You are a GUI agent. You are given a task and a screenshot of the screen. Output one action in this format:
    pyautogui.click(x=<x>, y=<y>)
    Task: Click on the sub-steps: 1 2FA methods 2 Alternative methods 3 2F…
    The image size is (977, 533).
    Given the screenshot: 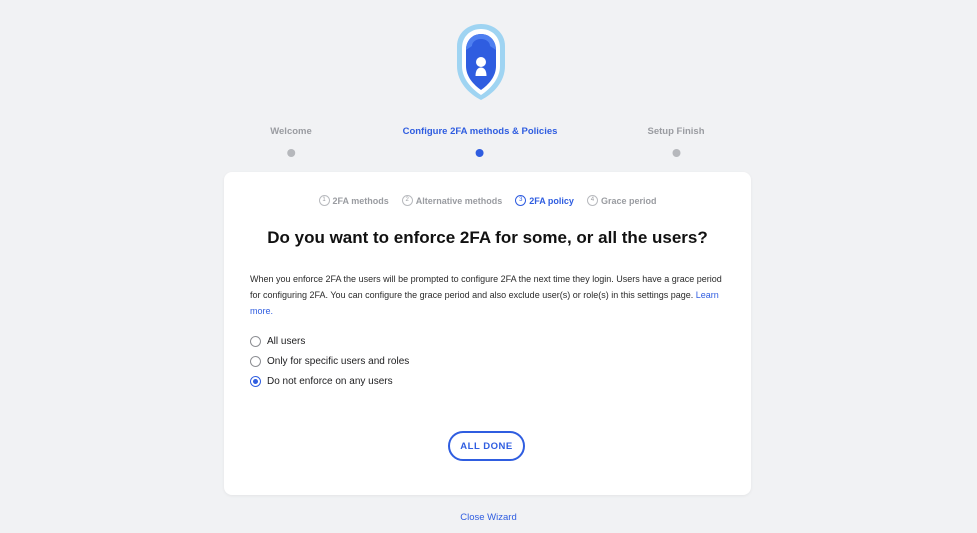 What is the action you would take?
    pyautogui.click(x=487, y=200)
    